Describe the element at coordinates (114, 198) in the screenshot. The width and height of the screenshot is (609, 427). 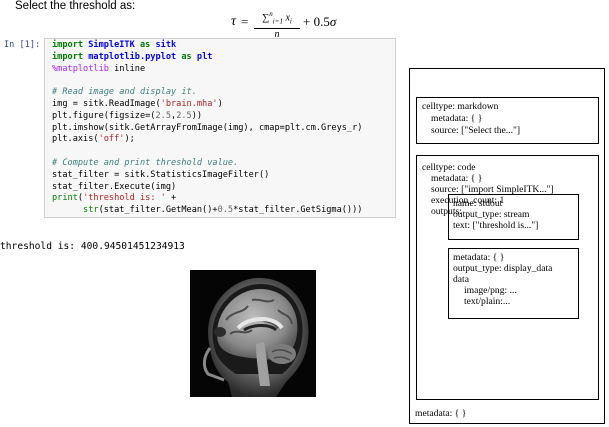
I see `code-line: print('threshold is: ' +` at that location.